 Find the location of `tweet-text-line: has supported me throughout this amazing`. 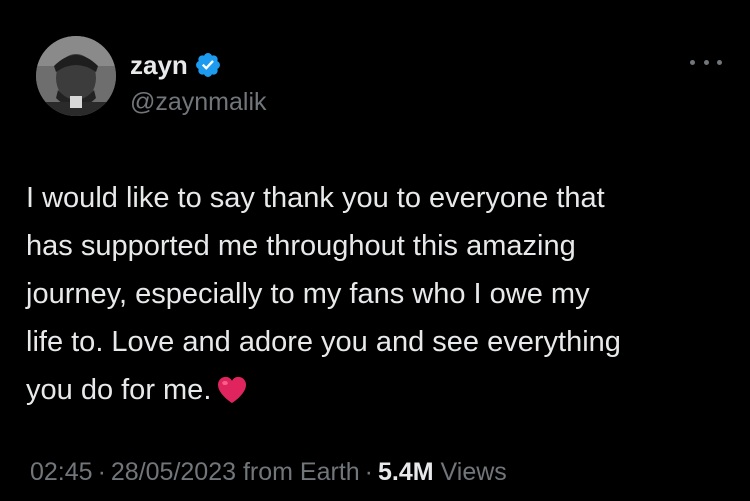

tweet-text-line: has supported me throughout this amazing is located at coordinates (301, 246).